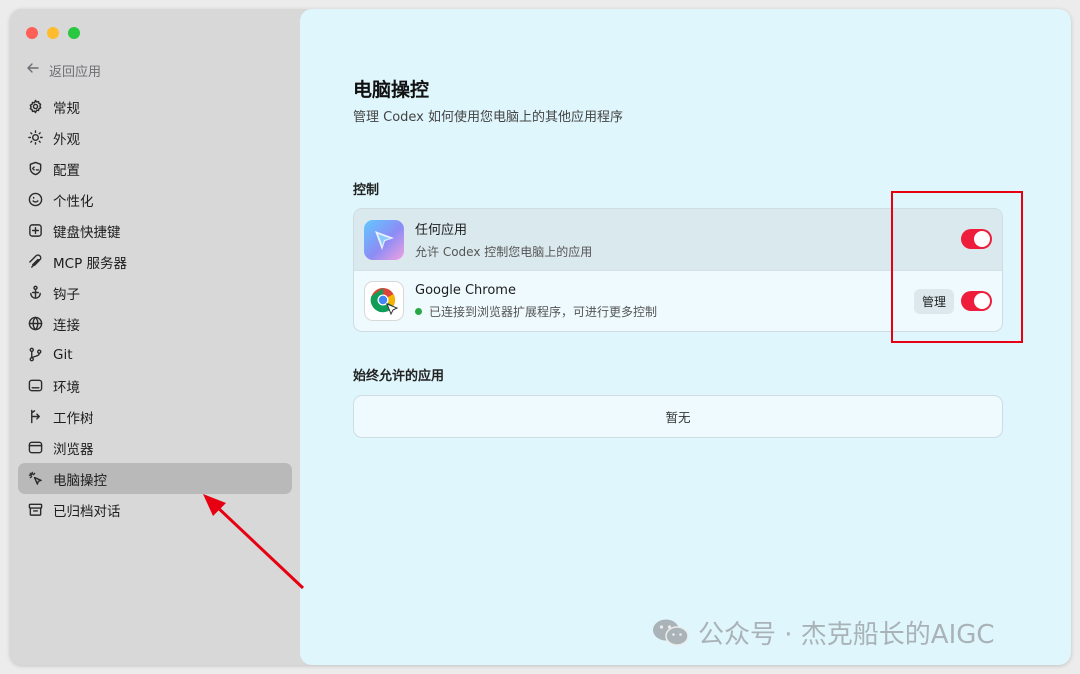 This screenshot has height=674, width=1080. I want to click on always-allowed-section-label: 始终允许的应用, so click(399, 376).